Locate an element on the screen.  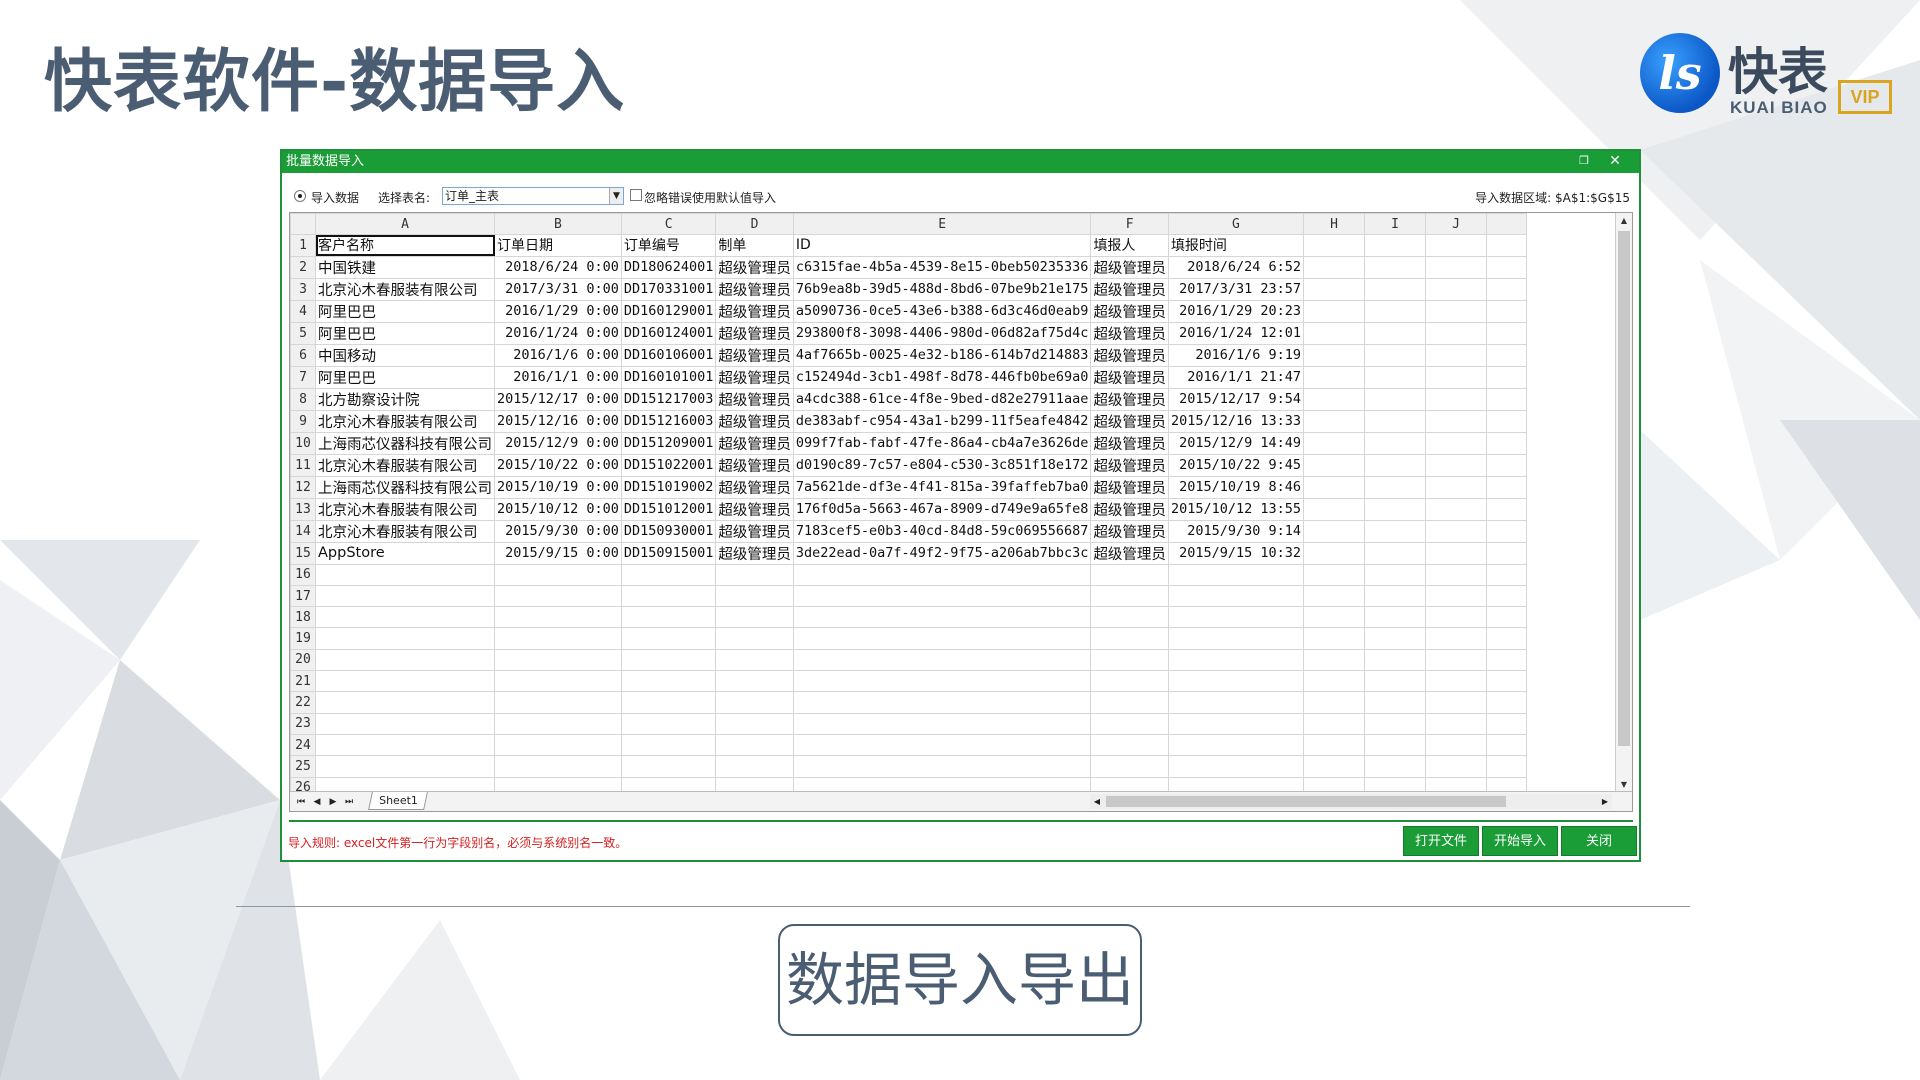
grid-cell: 2016/1/1 21:47 is located at coordinates (1235, 377).